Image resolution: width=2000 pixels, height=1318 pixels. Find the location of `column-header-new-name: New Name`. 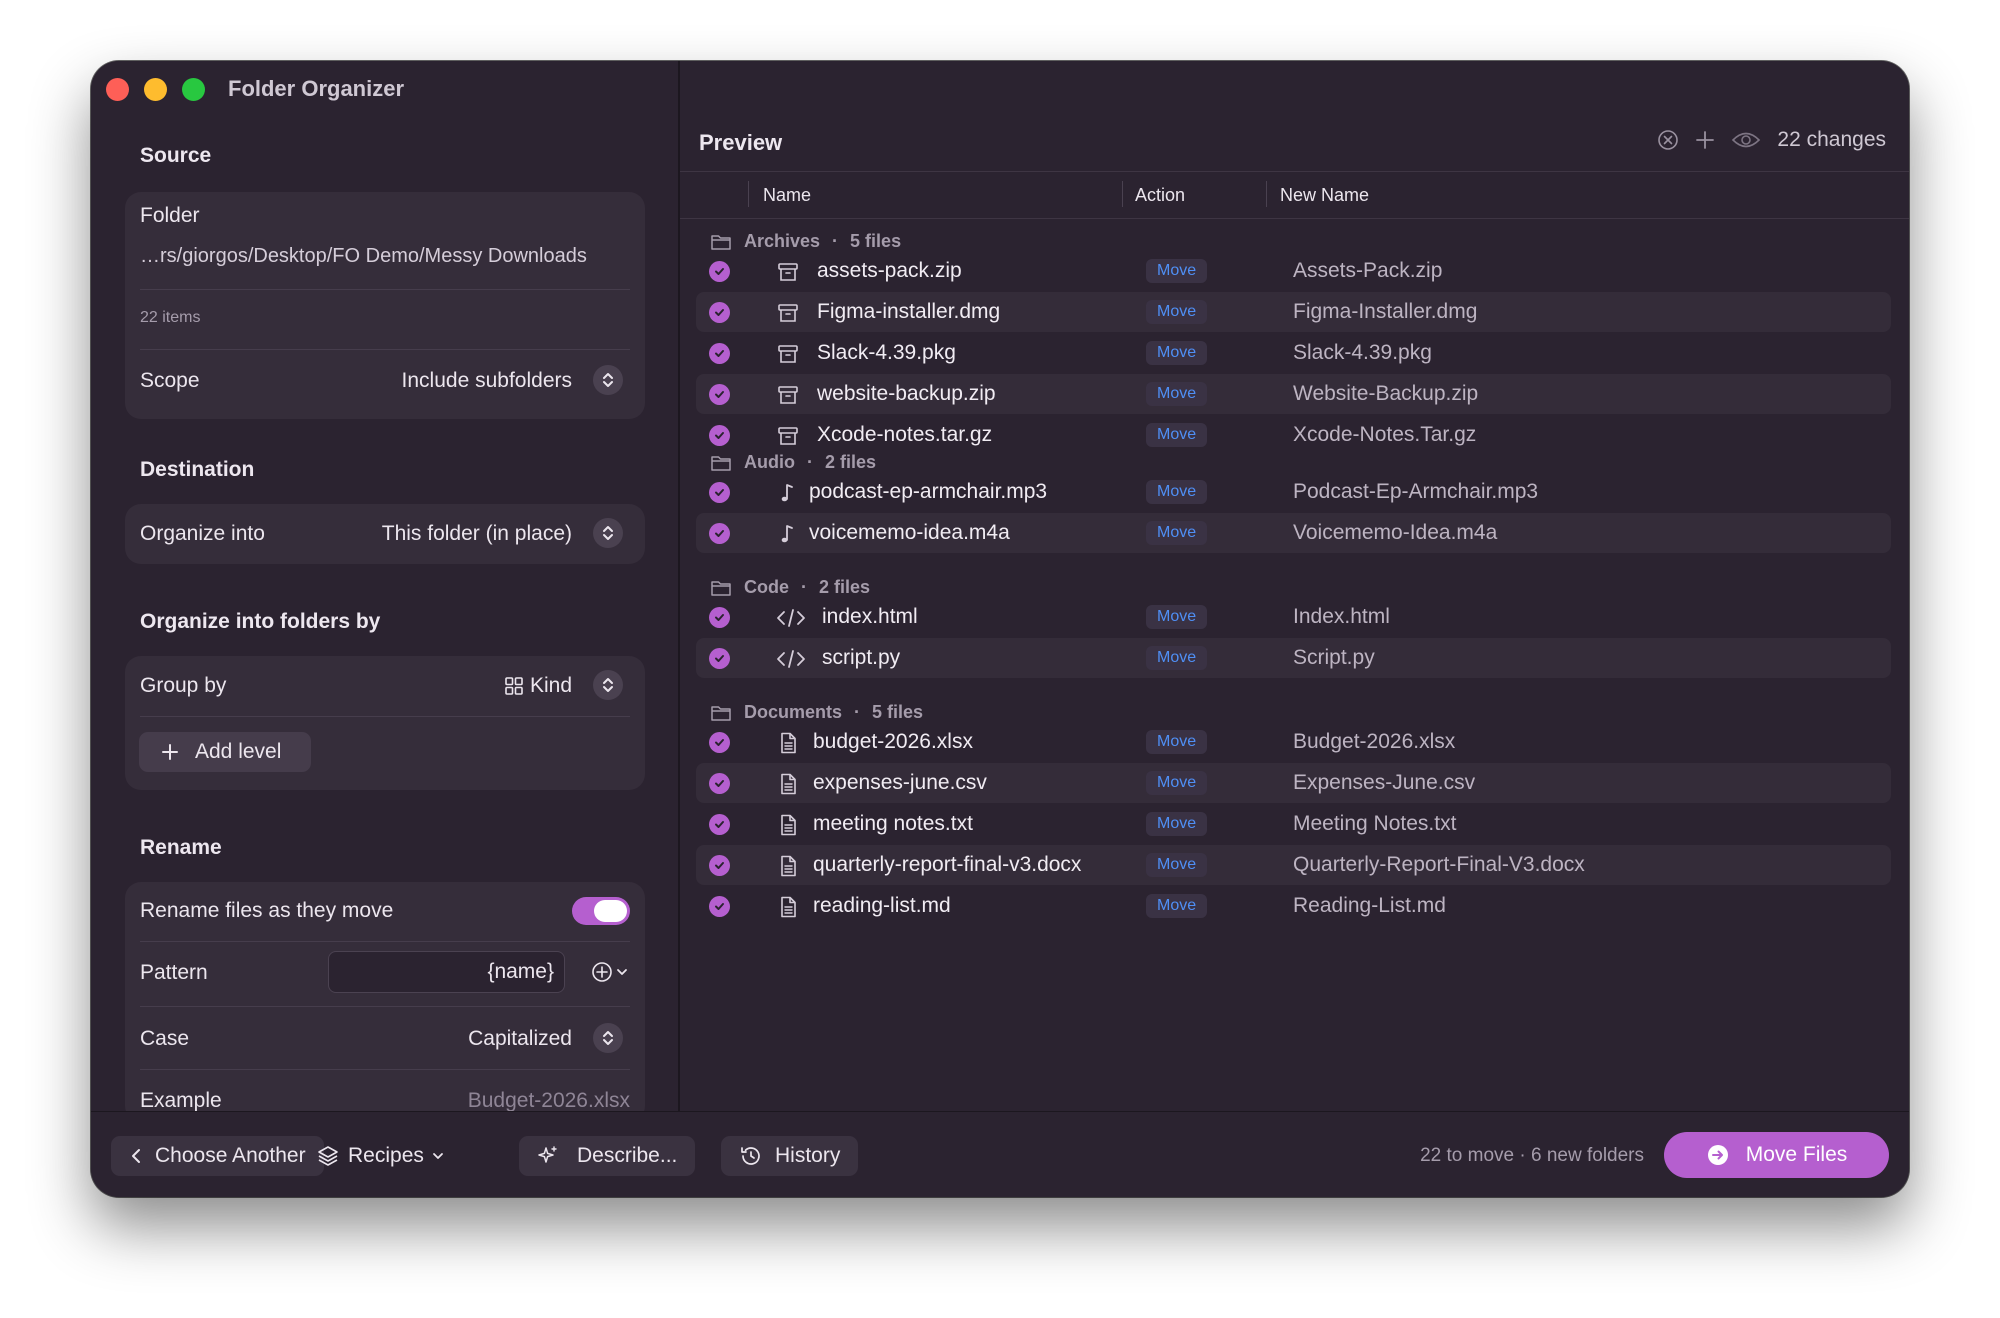

column-header-new-name: New Name is located at coordinates (1324, 195).